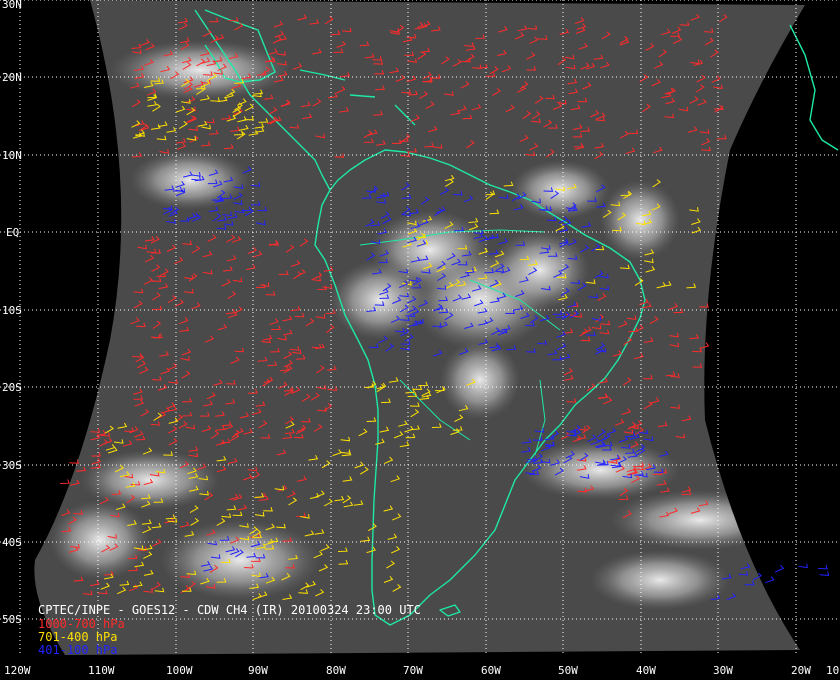  I want to click on lon-label: 10, so click(832, 670).